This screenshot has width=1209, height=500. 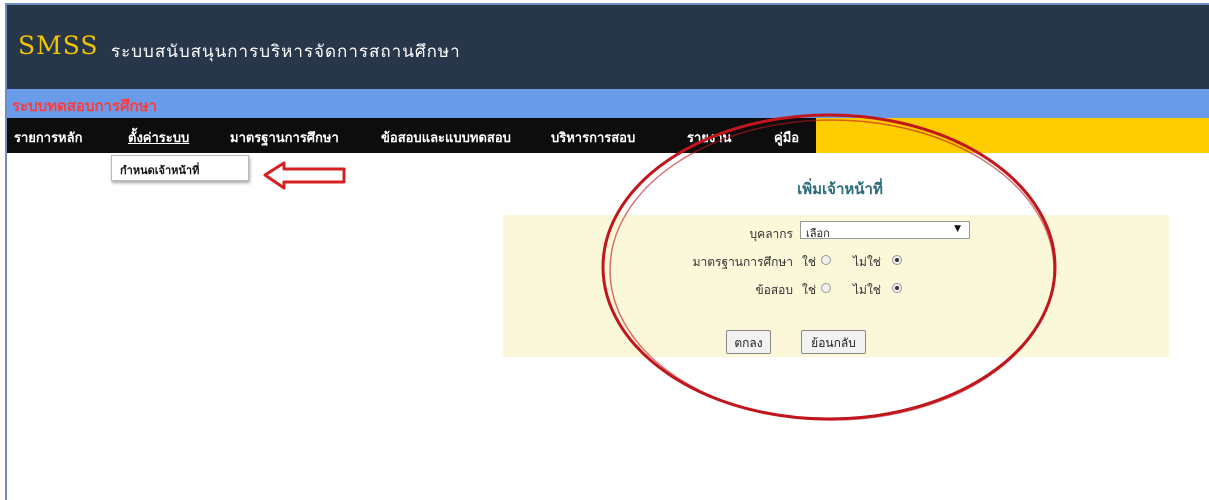 I want to click on app-logo: SMSS, so click(x=58, y=45).